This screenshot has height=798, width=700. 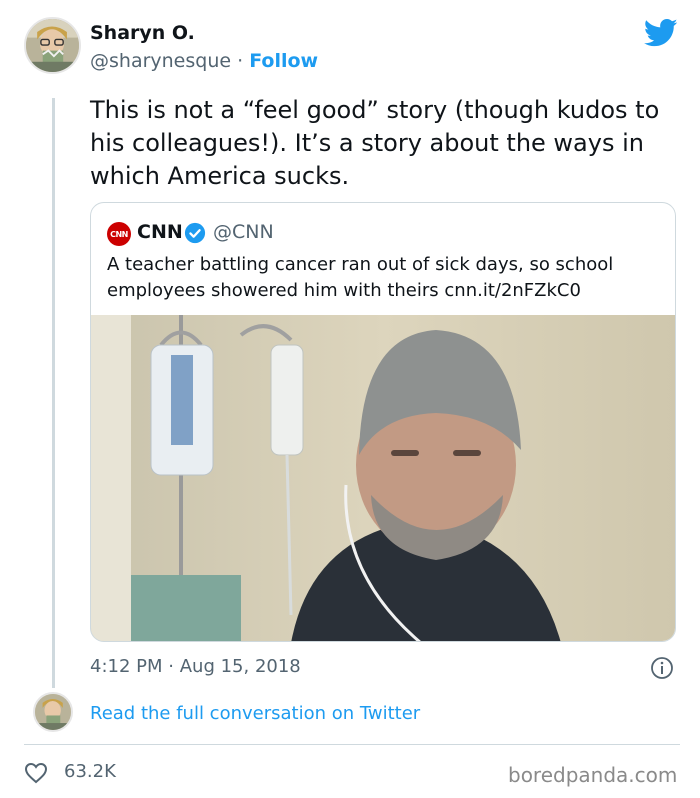 I want to click on author-handle-row: @sharynesque · Follow, so click(x=204, y=61).